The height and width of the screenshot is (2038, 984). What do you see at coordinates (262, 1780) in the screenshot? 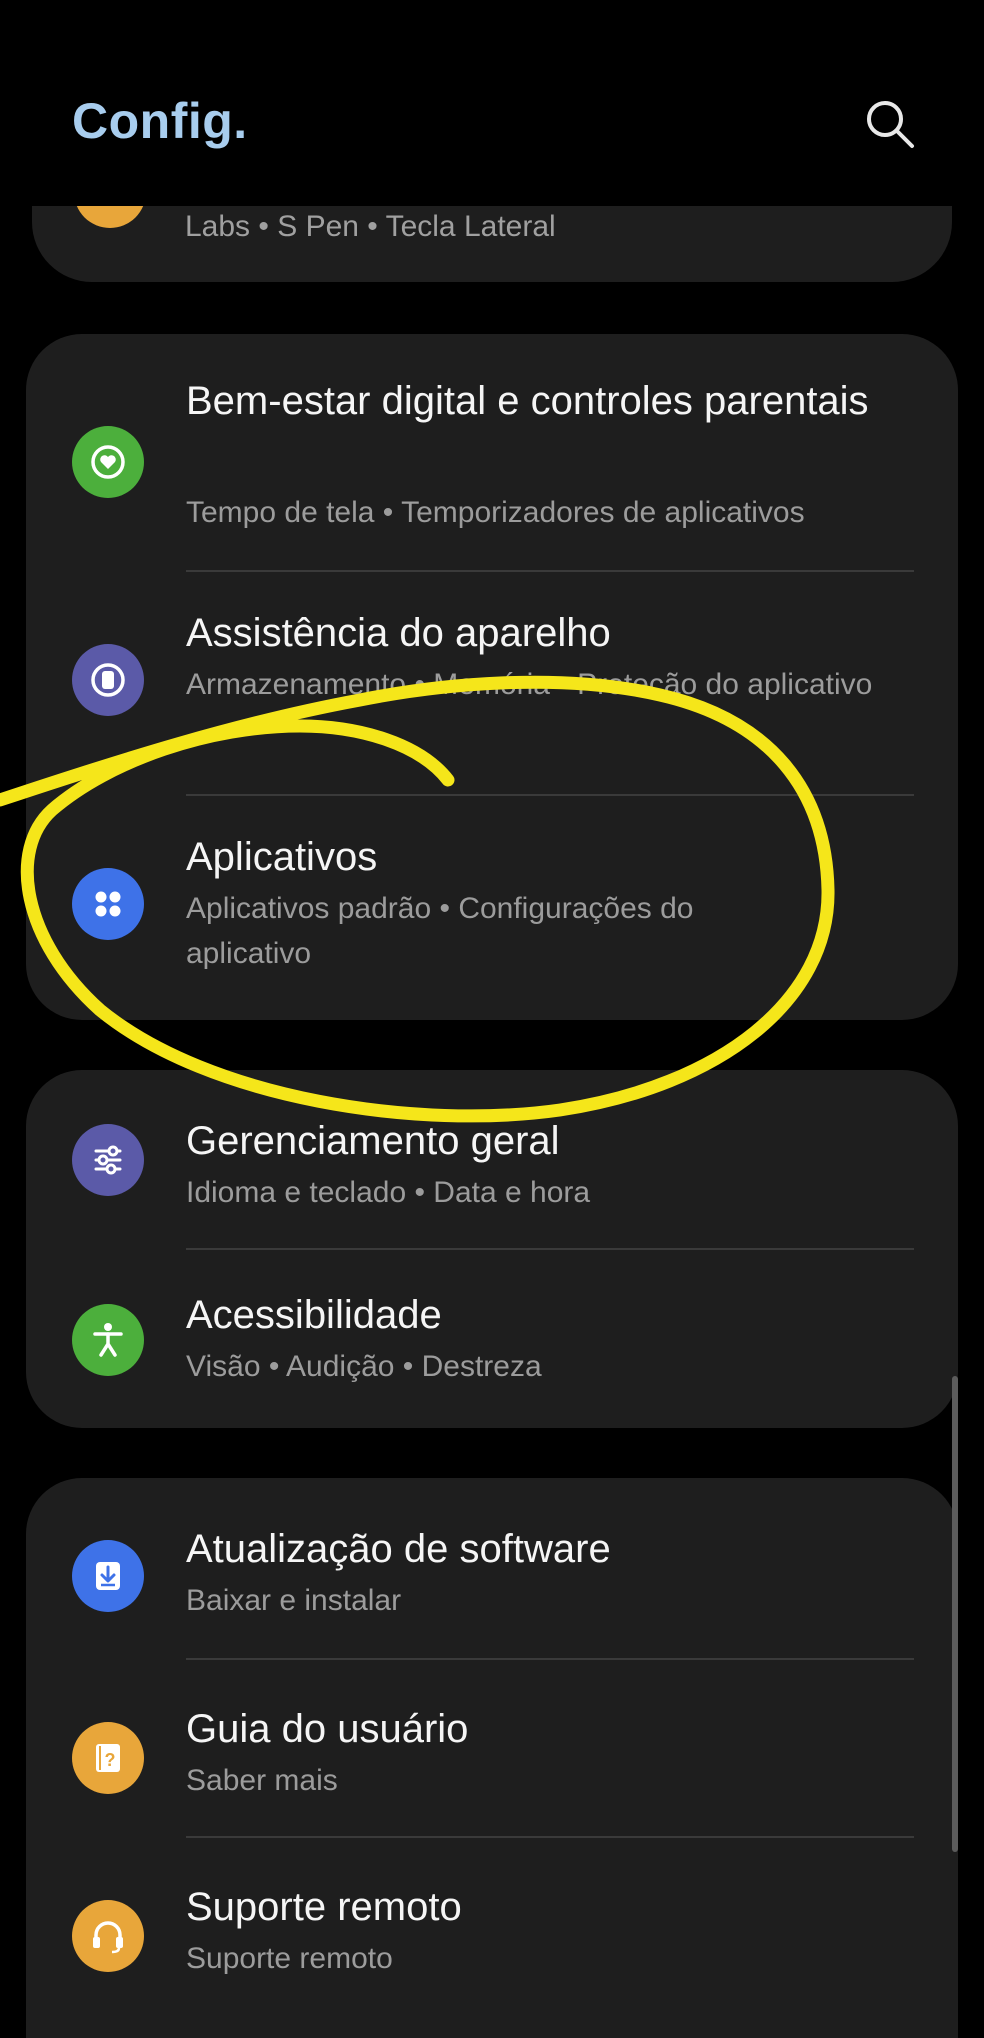
I see `list-item-subtitle: Saber mais` at bounding box center [262, 1780].